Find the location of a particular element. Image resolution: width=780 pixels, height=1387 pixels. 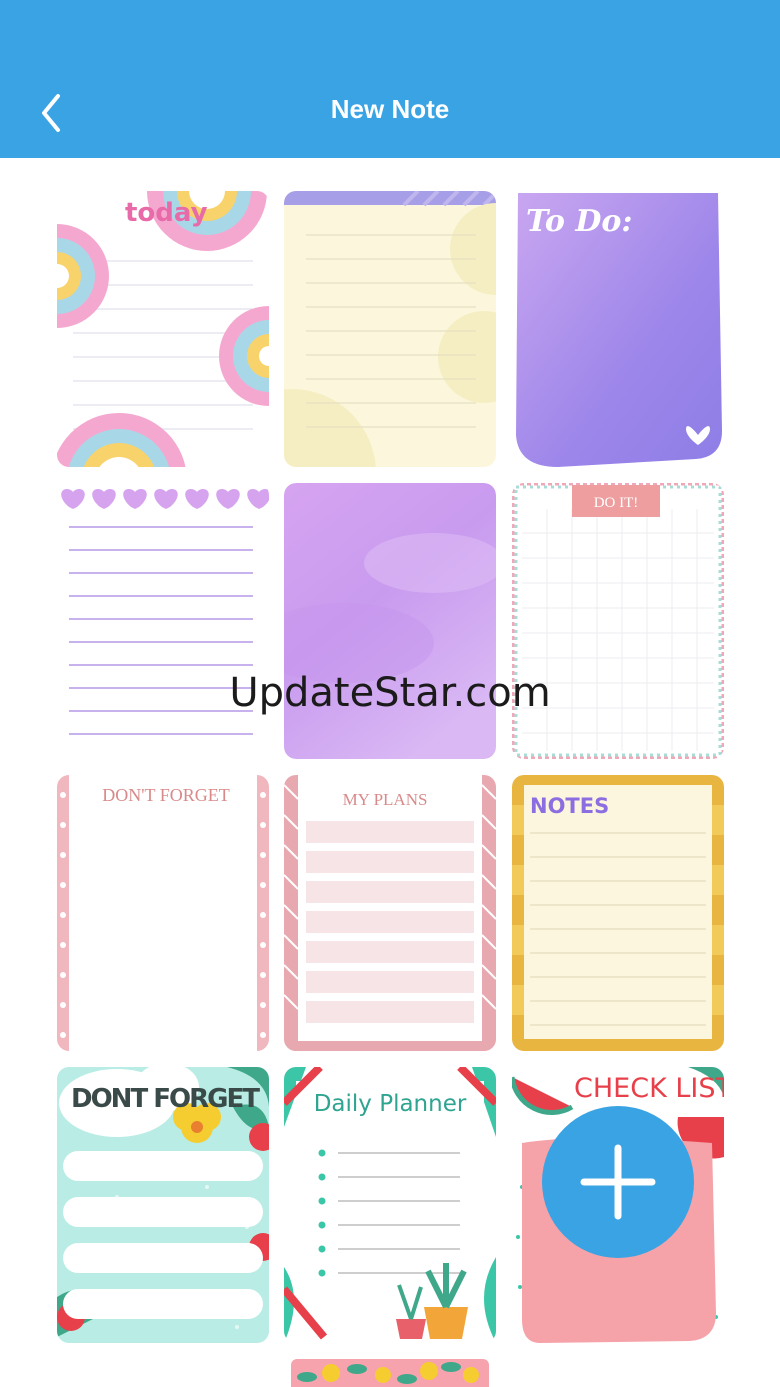

template-card-cream-lined is located at coordinates (390, 329).